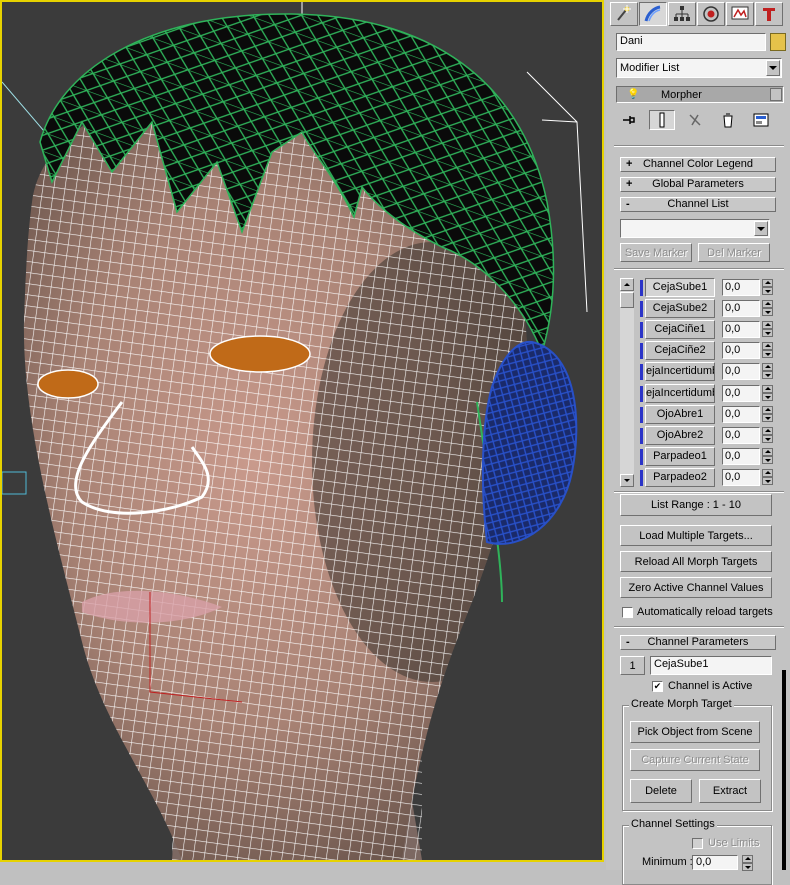 The image size is (790, 885). What do you see at coordinates (711, 665) in the screenshot?
I see `channel-name-field: CejaSube1` at bounding box center [711, 665].